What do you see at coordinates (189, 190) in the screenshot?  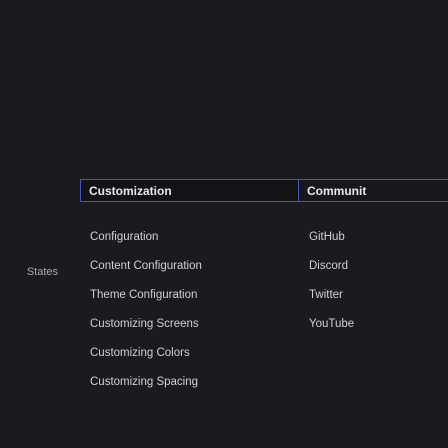 I see `customization-heading: Customization` at bounding box center [189, 190].